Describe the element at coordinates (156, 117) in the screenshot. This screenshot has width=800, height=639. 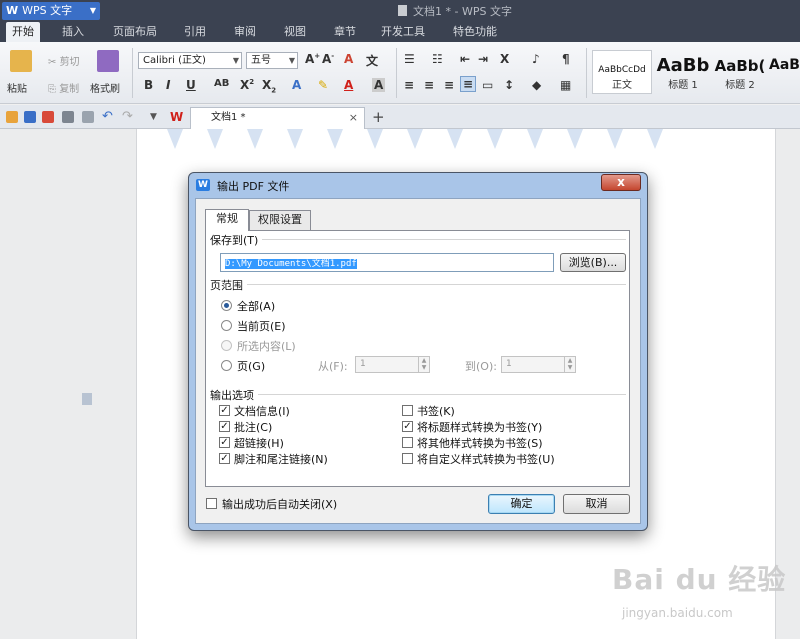
I see `customize-dropdown-icon: ▼` at that location.